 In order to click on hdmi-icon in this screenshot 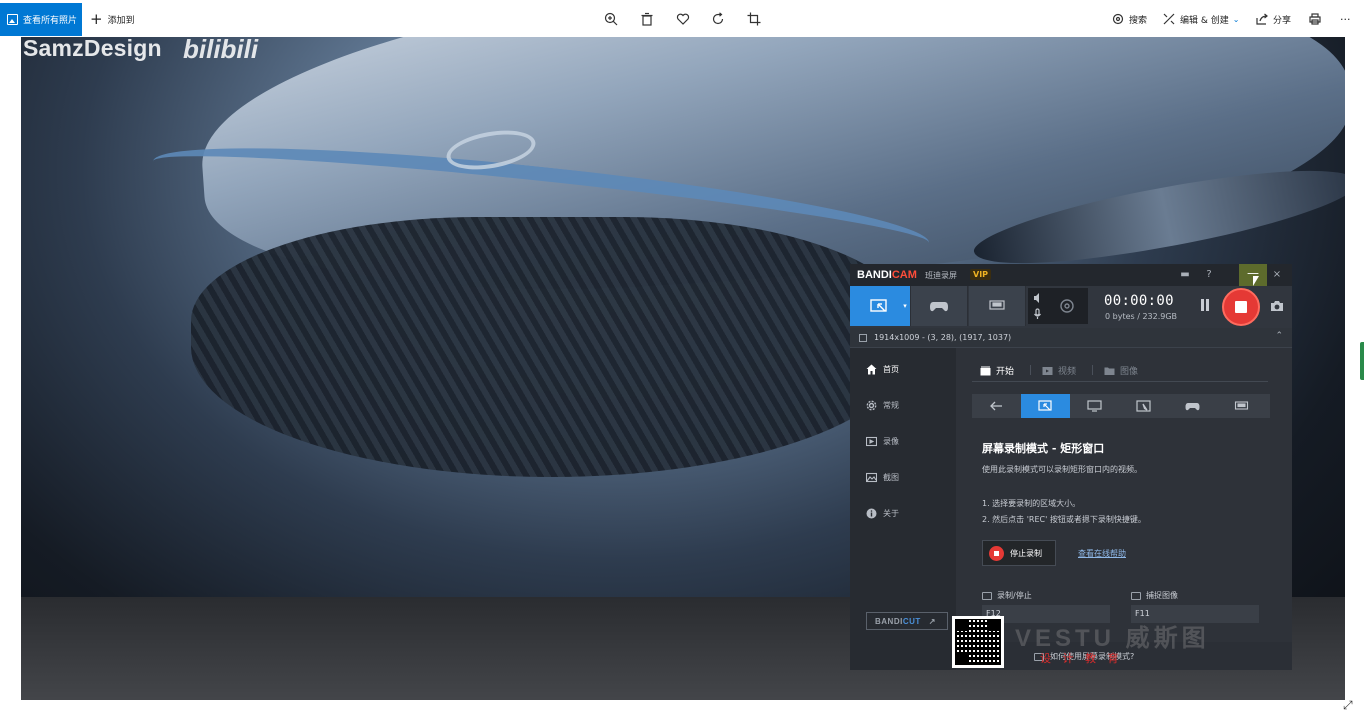, I will do `click(1241, 405)`.